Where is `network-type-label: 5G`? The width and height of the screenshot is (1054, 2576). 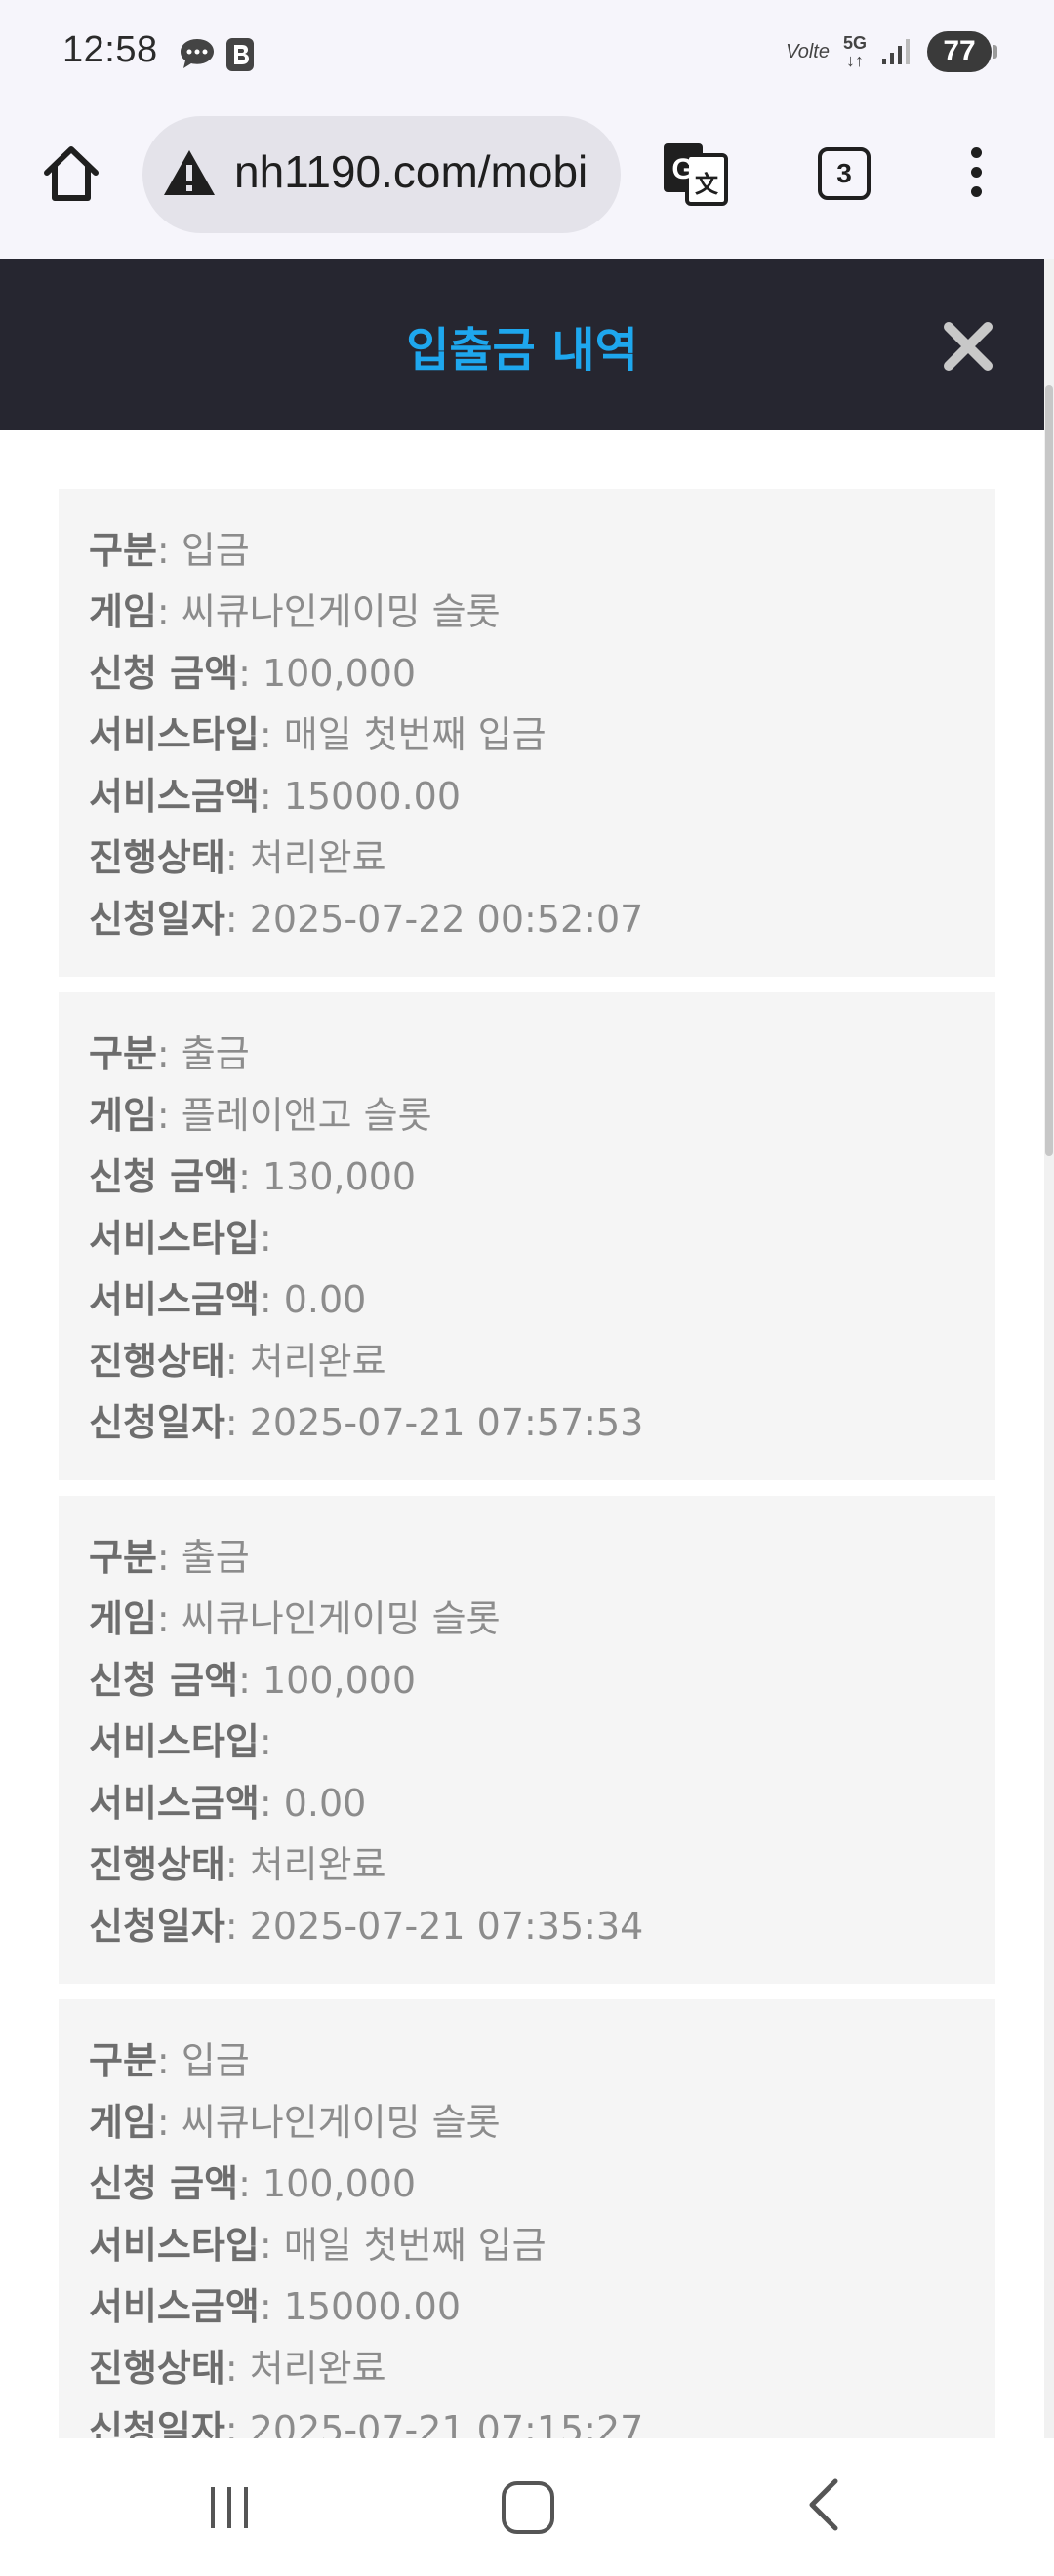 network-type-label: 5G is located at coordinates (855, 43).